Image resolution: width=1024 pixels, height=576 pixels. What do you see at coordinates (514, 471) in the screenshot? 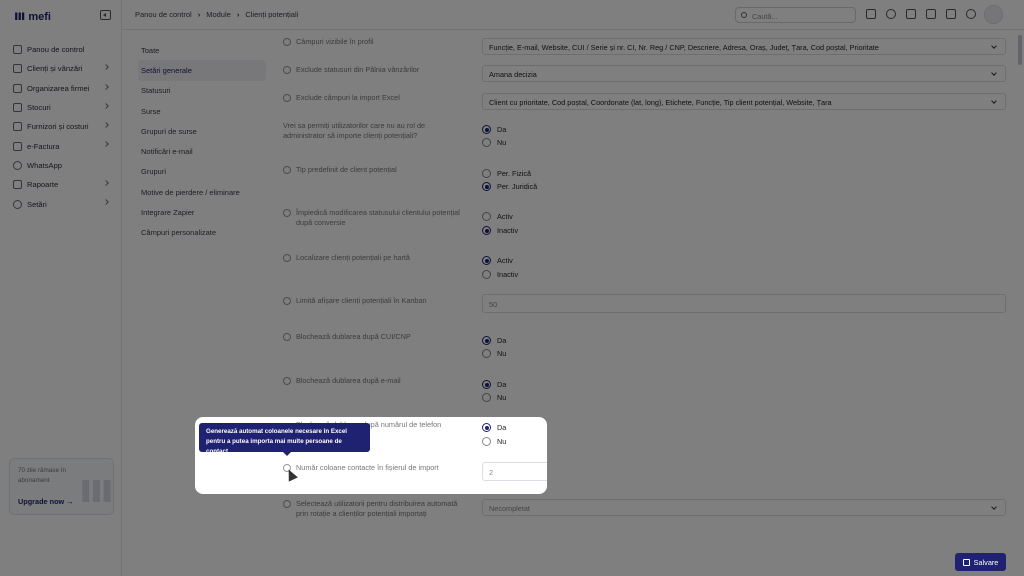
I see `contact-cols-input: 2` at bounding box center [514, 471].